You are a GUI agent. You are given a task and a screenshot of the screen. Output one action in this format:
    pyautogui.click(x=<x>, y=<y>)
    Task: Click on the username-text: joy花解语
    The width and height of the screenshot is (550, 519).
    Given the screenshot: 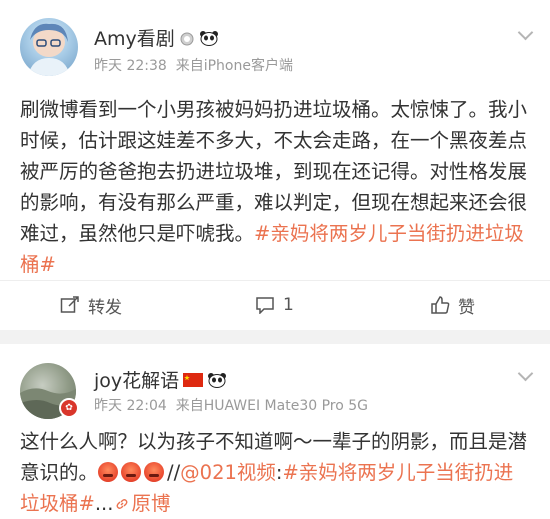 What is the action you would take?
    pyautogui.click(x=136, y=381)
    